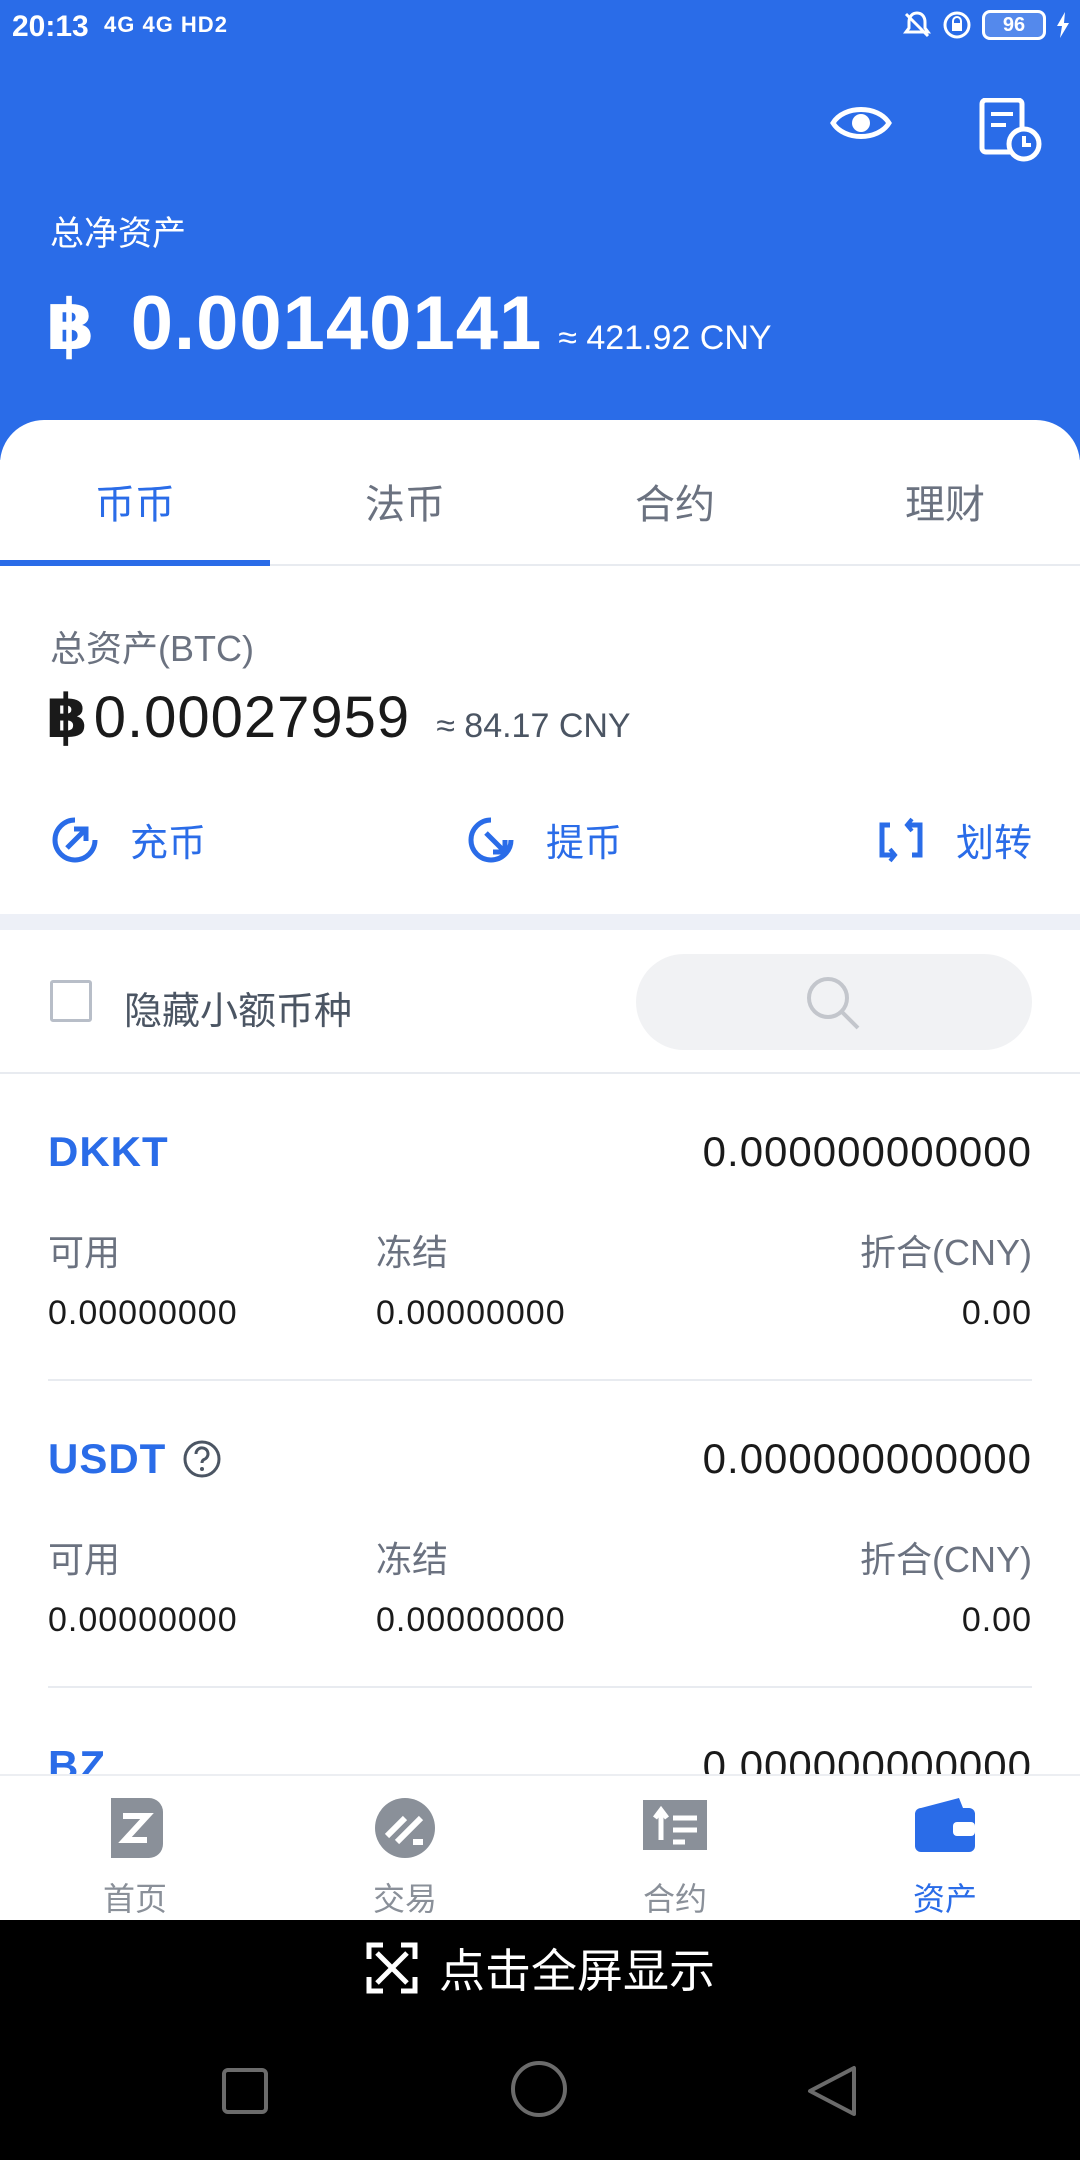  What do you see at coordinates (544, 839) in the screenshot?
I see `withdraw-button: 提币` at bounding box center [544, 839].